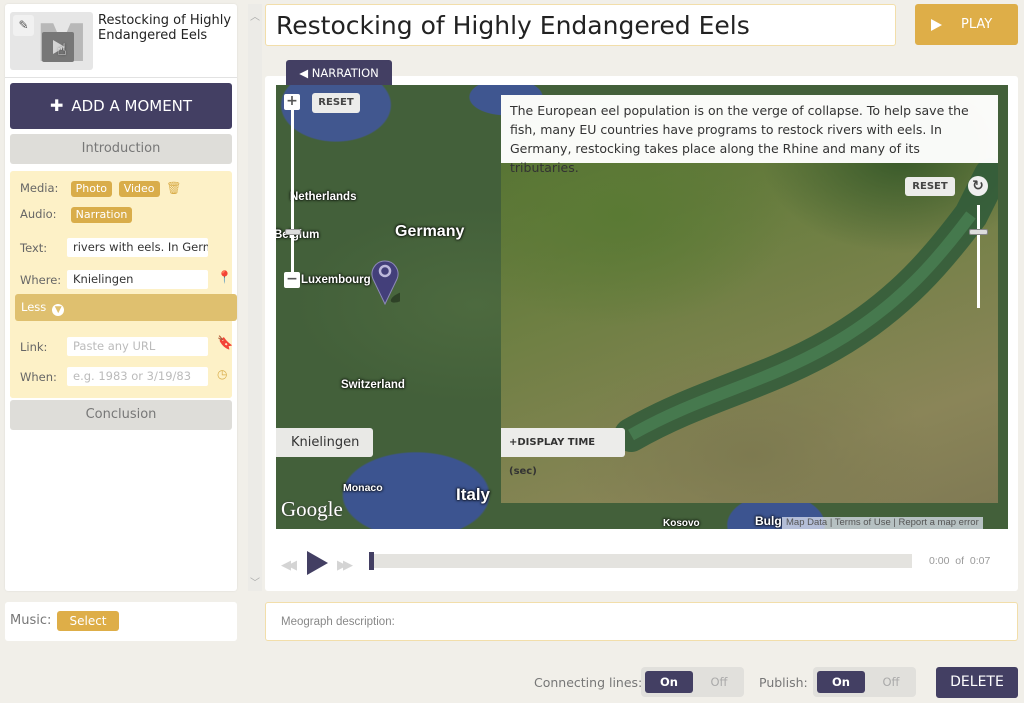 The image size is (1024, 703). Describe the element at coordinates (137, 376) in the screenshot. I see `when-field: e.g. 1983 or 3/19/83` at that location.